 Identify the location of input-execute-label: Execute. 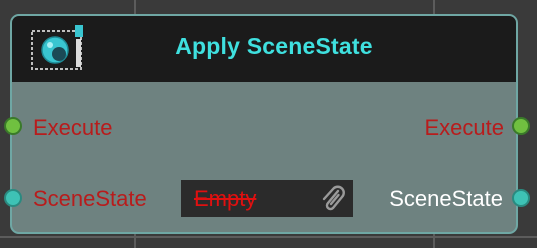
(73, 127).